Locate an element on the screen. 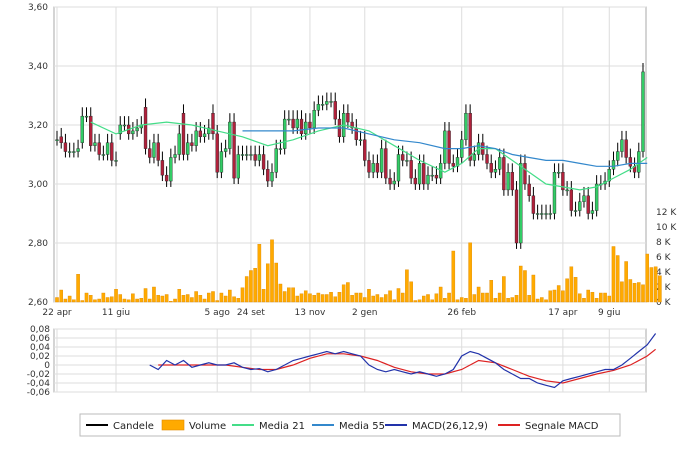 The width and height of the screenshot is (700, 451). volume-tick-label: 12 K is located at coordinates (666, 213).